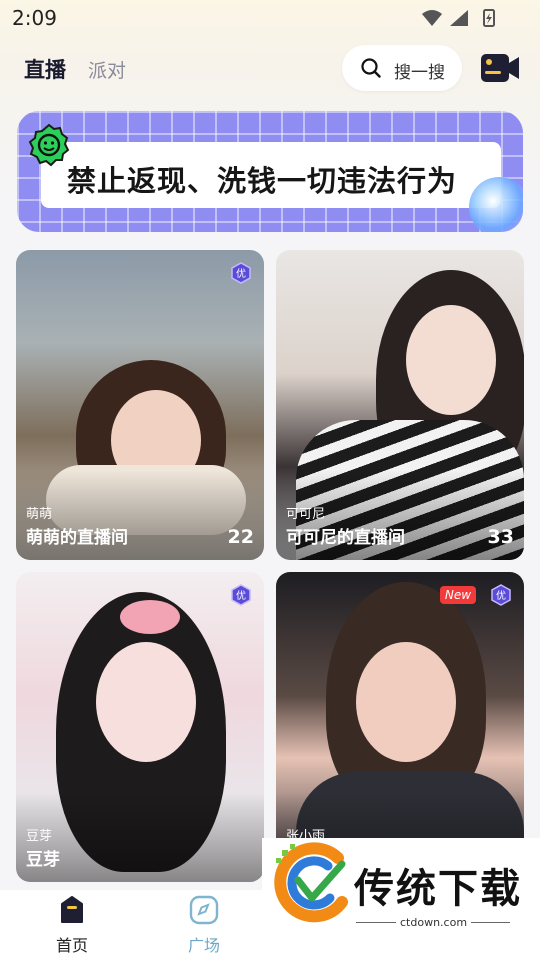  Describe the element at coordinates (77, 538) in the screenshot. I see `room-title: 萌萌的直播间` at that location.